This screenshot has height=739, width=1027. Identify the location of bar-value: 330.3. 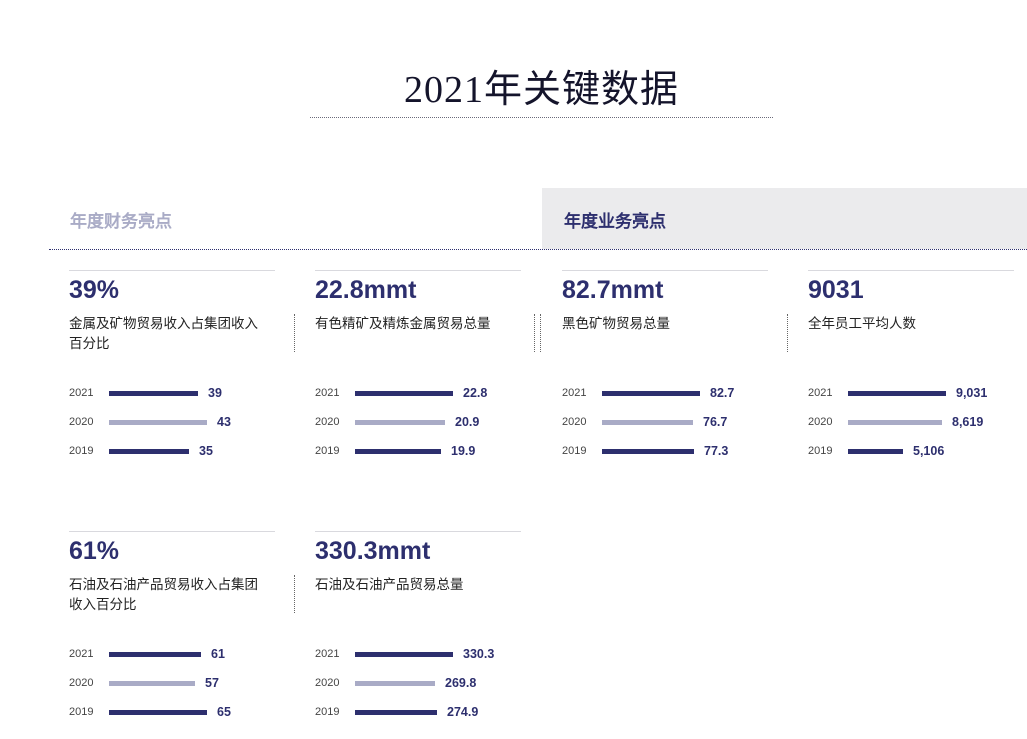
(479, 654).